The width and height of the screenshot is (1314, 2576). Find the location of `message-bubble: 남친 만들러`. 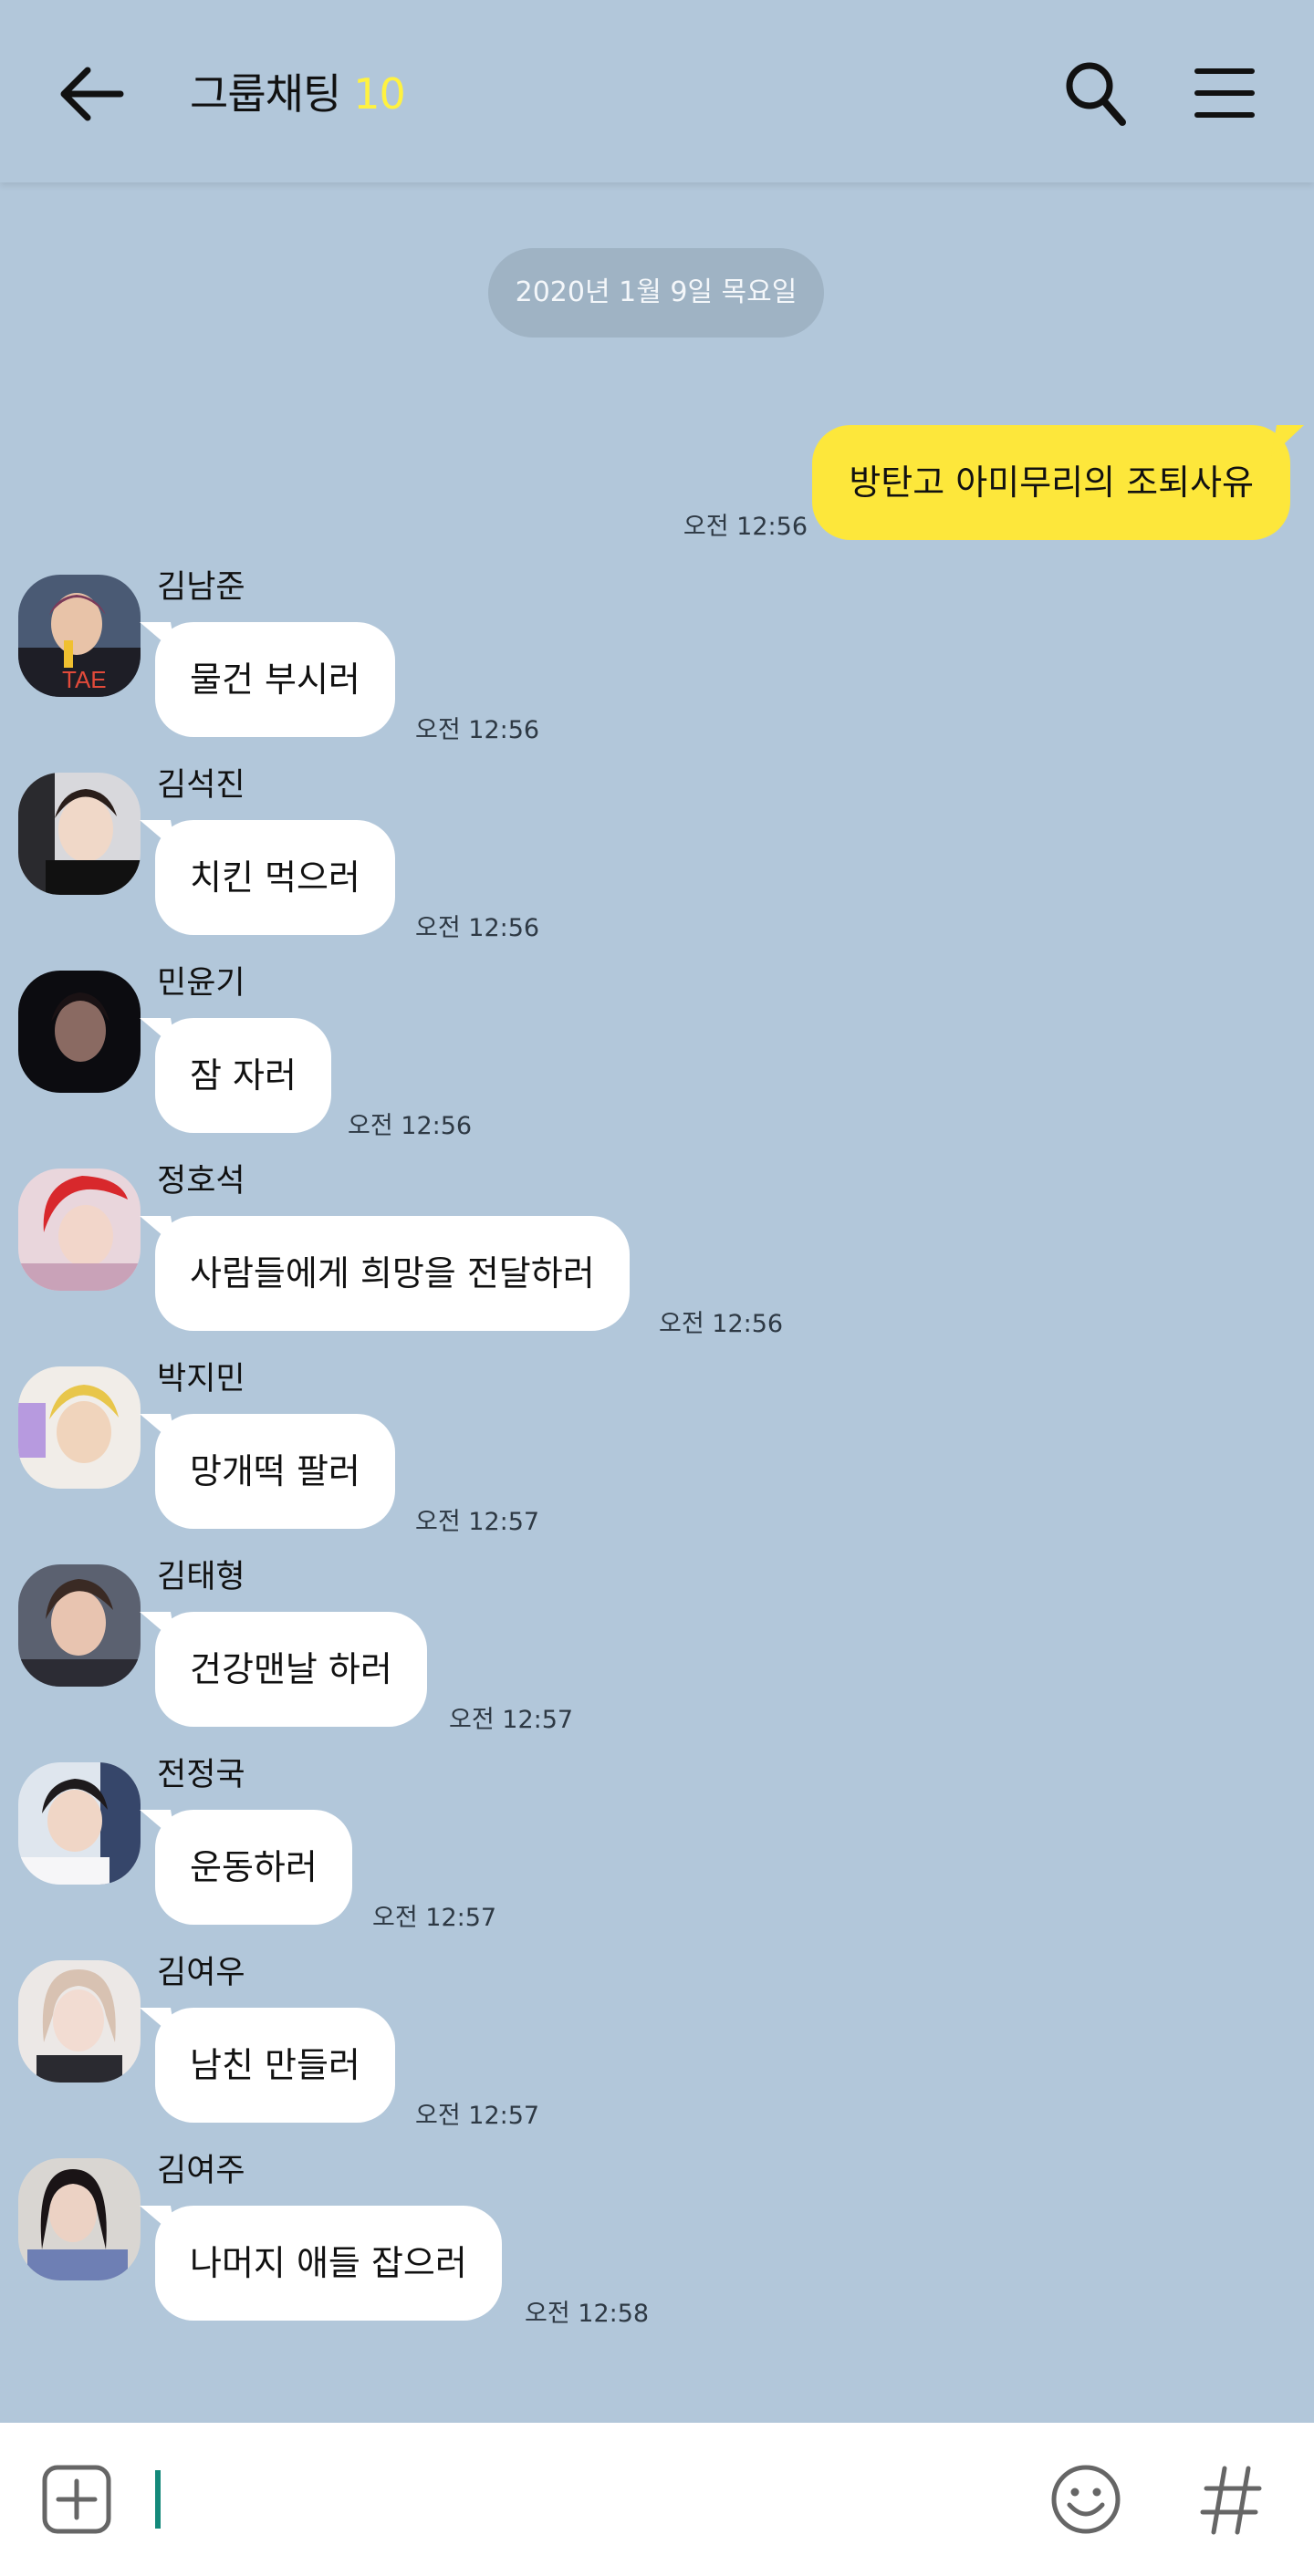

message-bubble: 남친 만들러 is located at coordinates (275, 2065).